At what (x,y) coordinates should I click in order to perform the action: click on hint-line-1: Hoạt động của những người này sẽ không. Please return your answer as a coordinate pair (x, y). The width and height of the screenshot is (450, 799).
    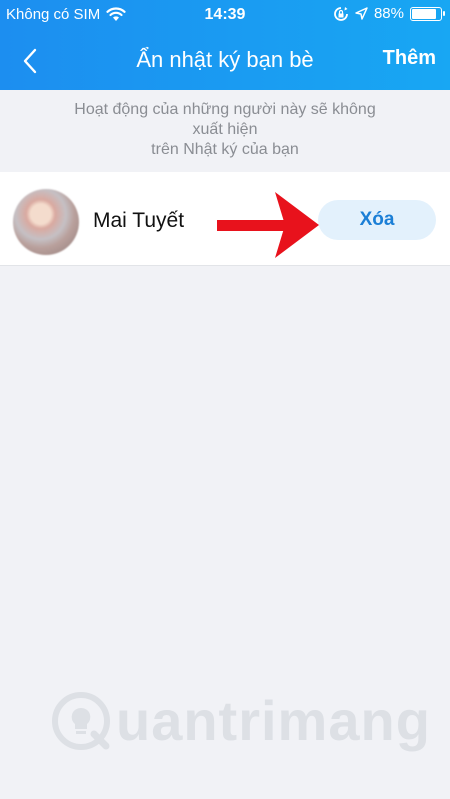
    Looking at the image, I should click on (225, 109).